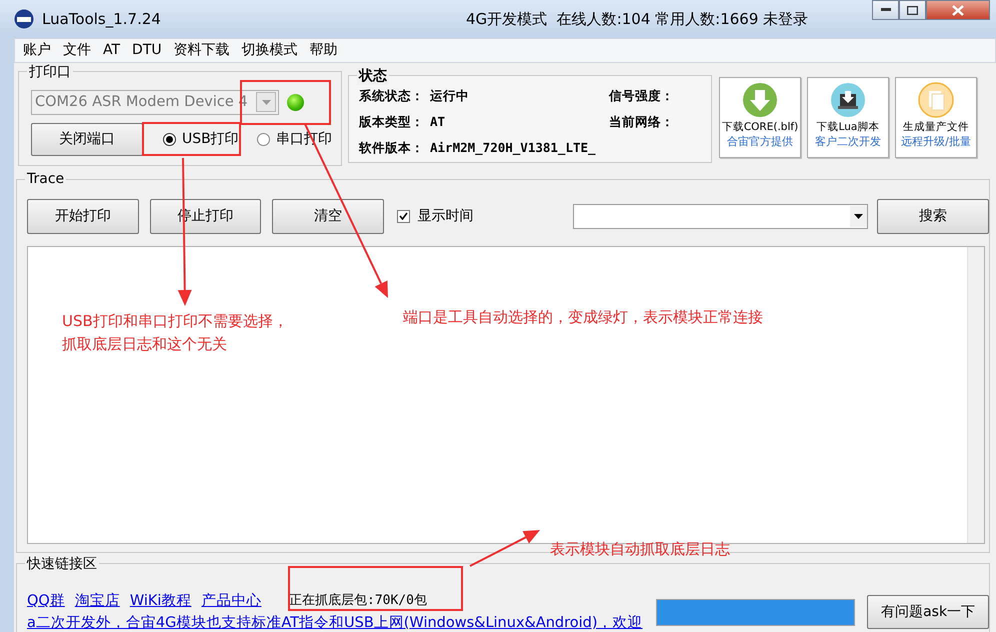  Describe the element at coordinates (391, 148) in the screenshot. I see `field-label: 软件版本：` at that location.